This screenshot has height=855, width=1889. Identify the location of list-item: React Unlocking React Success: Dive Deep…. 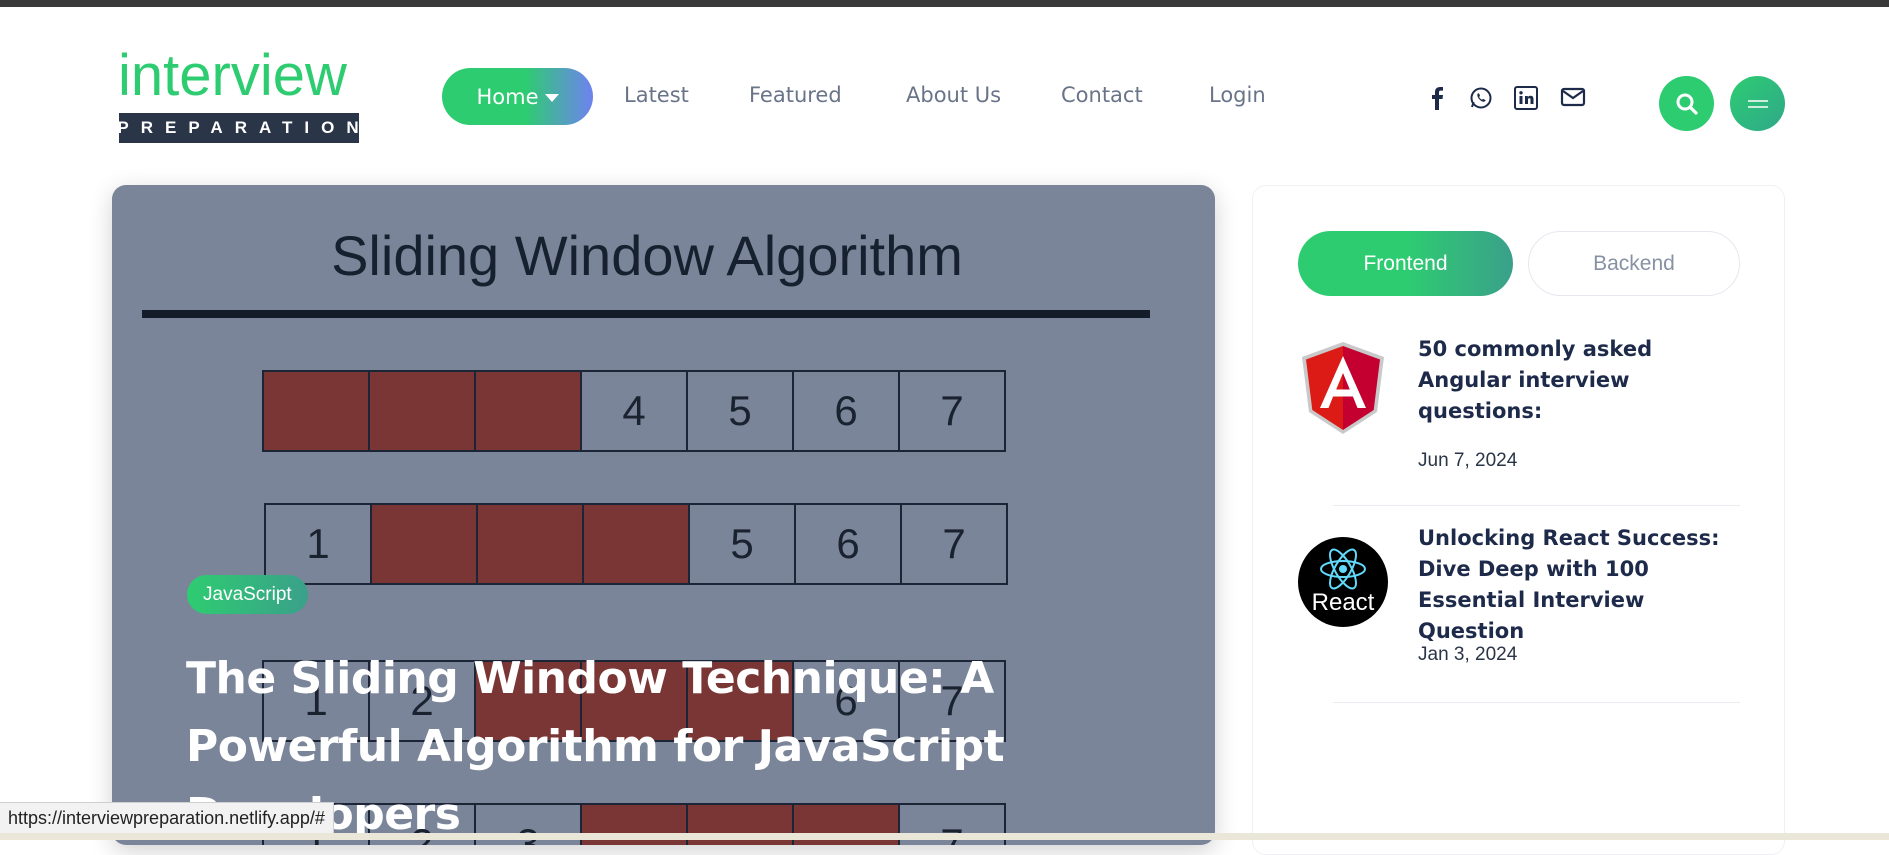
(1519, 606).